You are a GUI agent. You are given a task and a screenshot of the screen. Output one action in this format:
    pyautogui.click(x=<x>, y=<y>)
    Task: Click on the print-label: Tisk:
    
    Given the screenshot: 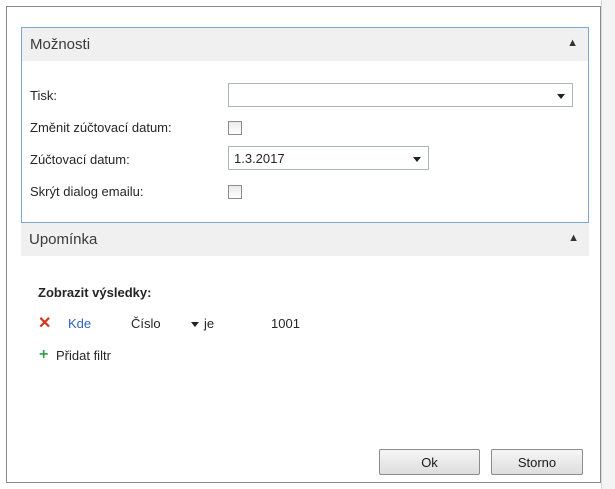 What is the action you would take?
    pyautogui.click(x=43, y=95)
    